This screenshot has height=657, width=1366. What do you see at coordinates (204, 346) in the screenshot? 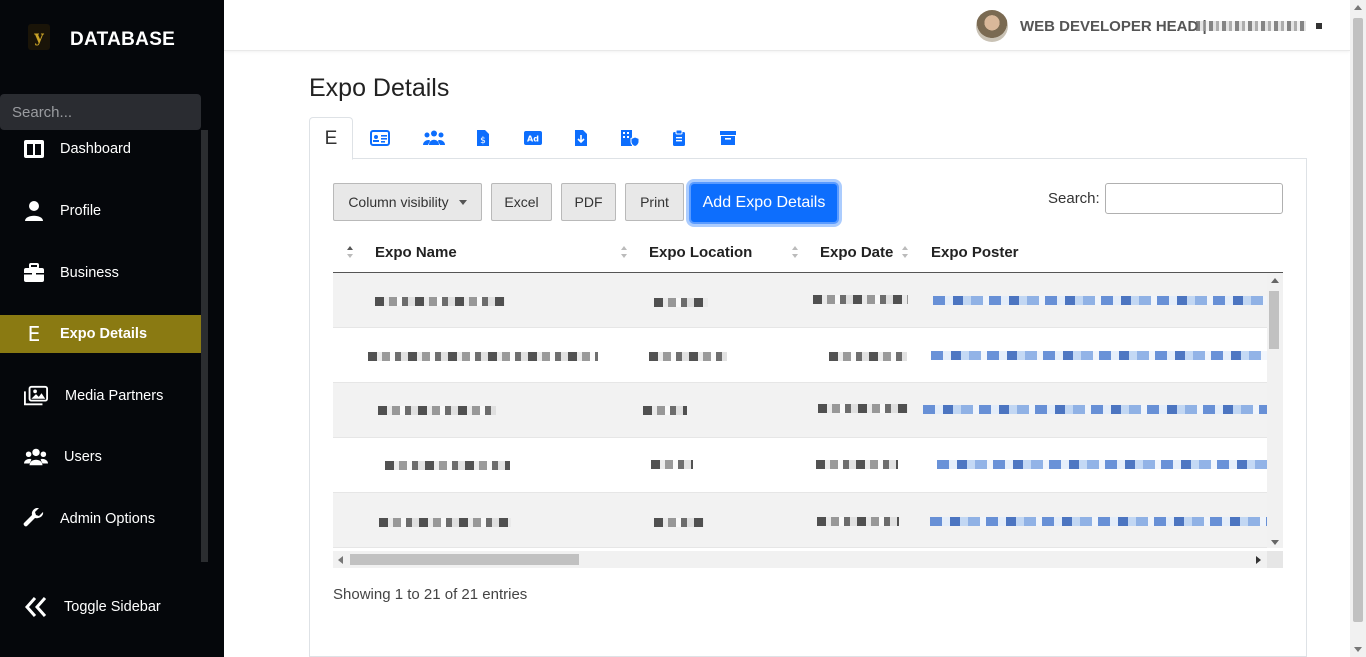
I see `sidebar-scrollbar` at bounding box center [204, 346].